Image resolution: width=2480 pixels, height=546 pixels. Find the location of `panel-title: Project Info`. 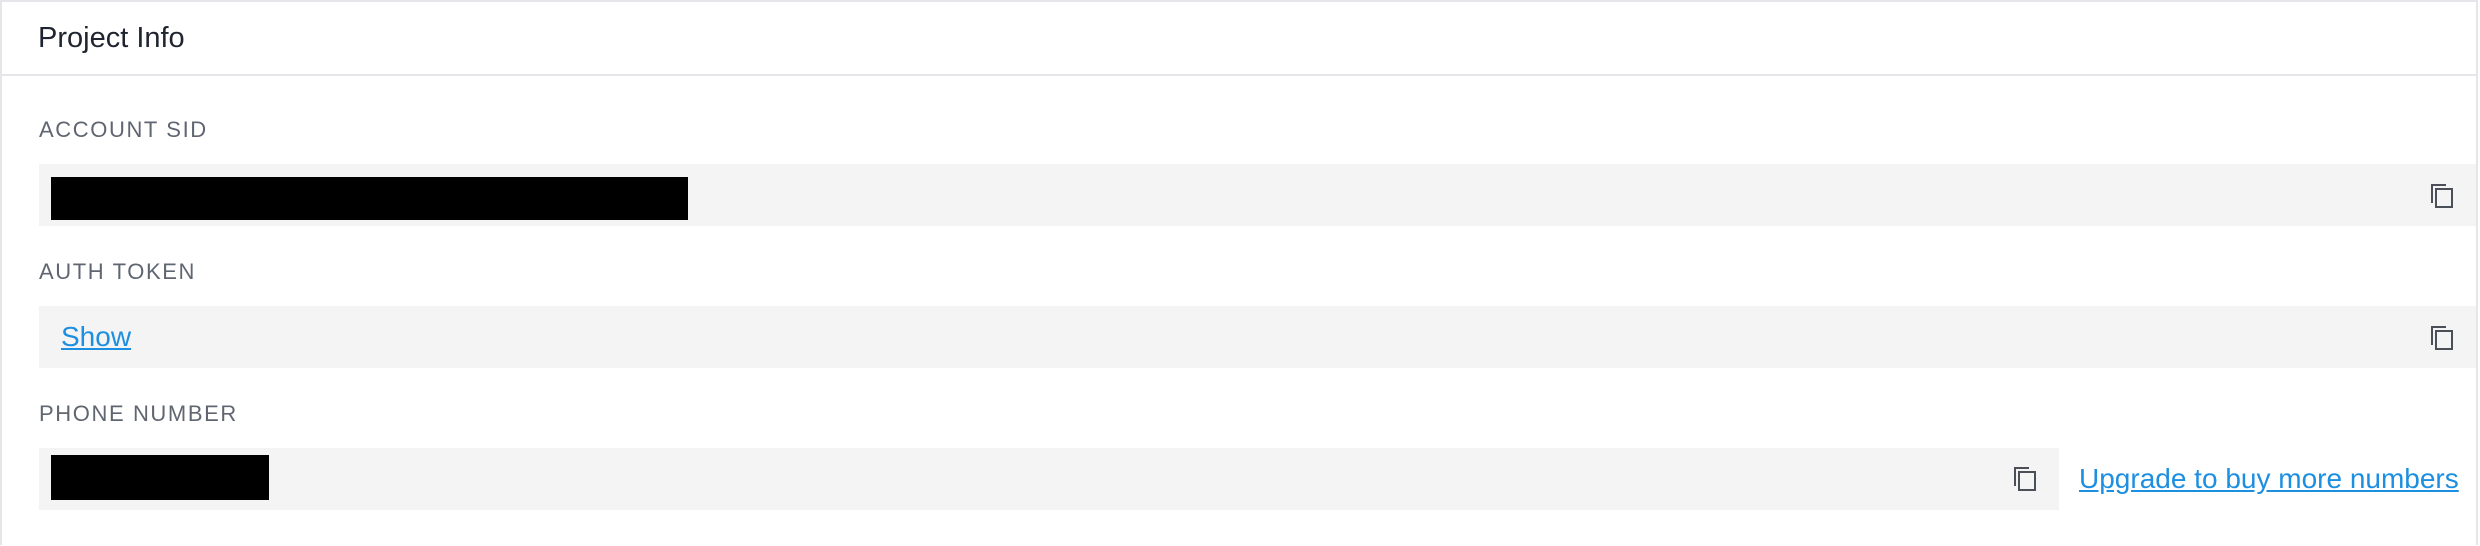

panel-title: Project Info is located at coordinates (111, 38).